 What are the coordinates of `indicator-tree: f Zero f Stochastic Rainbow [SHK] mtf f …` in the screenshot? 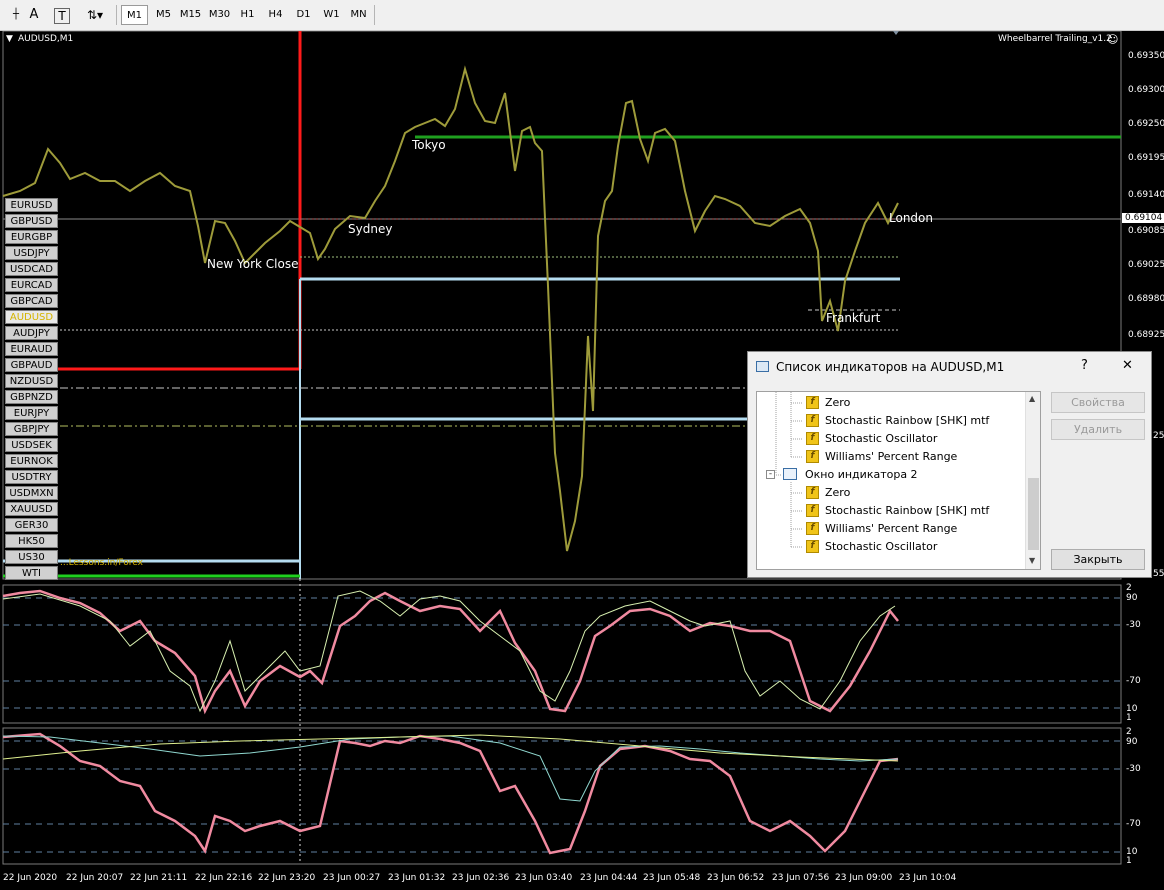 It's located at (898, 480).